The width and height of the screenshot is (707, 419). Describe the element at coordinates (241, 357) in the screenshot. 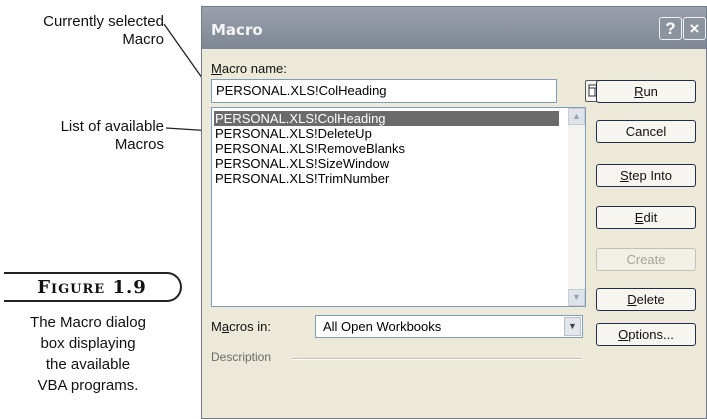

I see `description-label: Description` at that location.